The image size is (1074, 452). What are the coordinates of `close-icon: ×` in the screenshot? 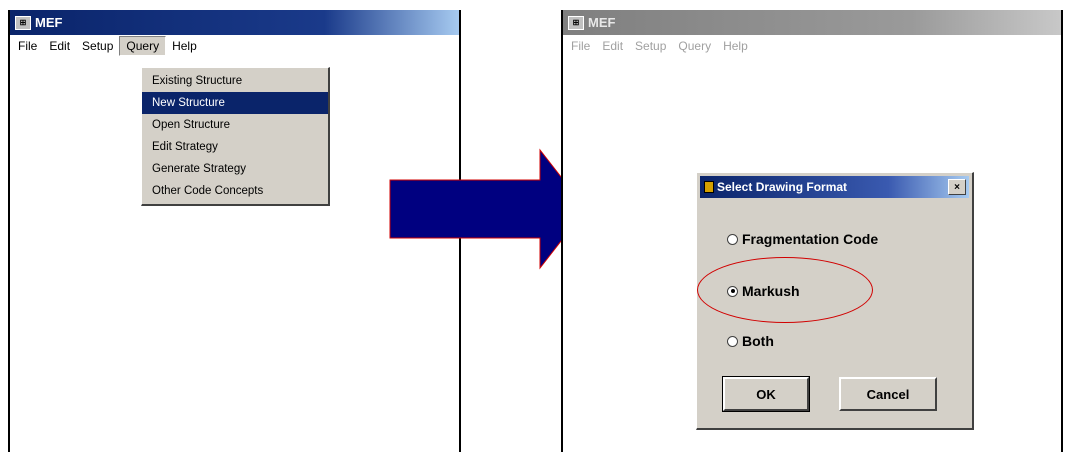 It's located at (957, 187).